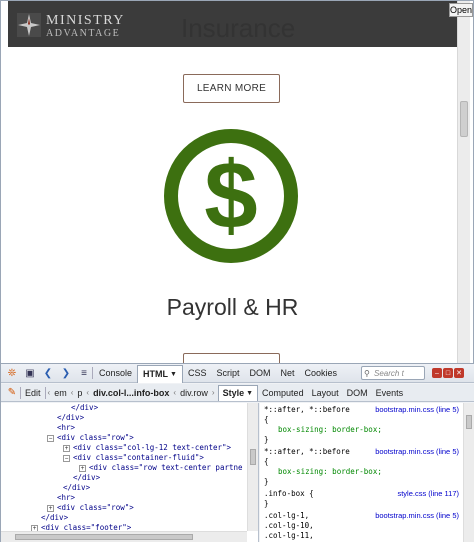 The width and height of the screenshot is (474, 542). I want to click on logo-subtext: ADVANTAGE, so click(83, 33).